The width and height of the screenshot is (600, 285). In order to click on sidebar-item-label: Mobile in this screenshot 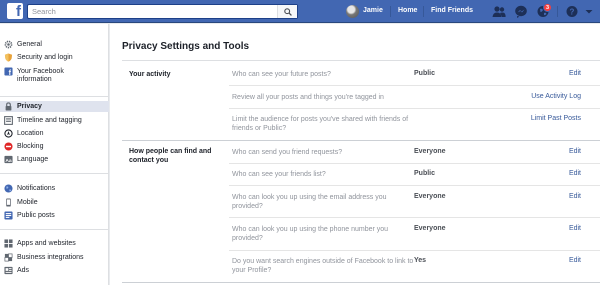, I will do `click(27, 202)`.